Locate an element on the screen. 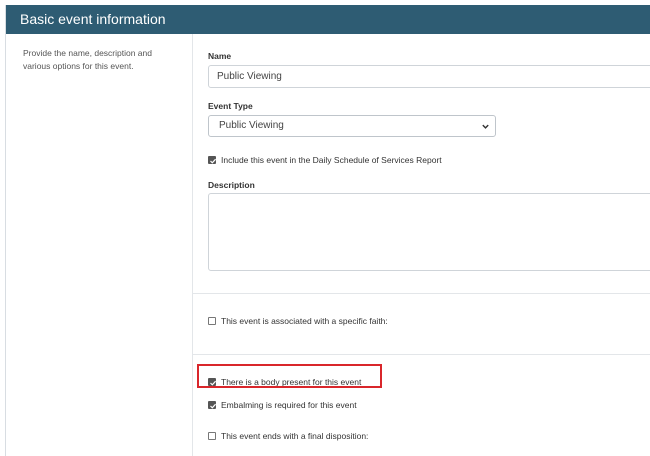 This screenshot has height=456, width=650. name-input is located at coordinates (429, 76).